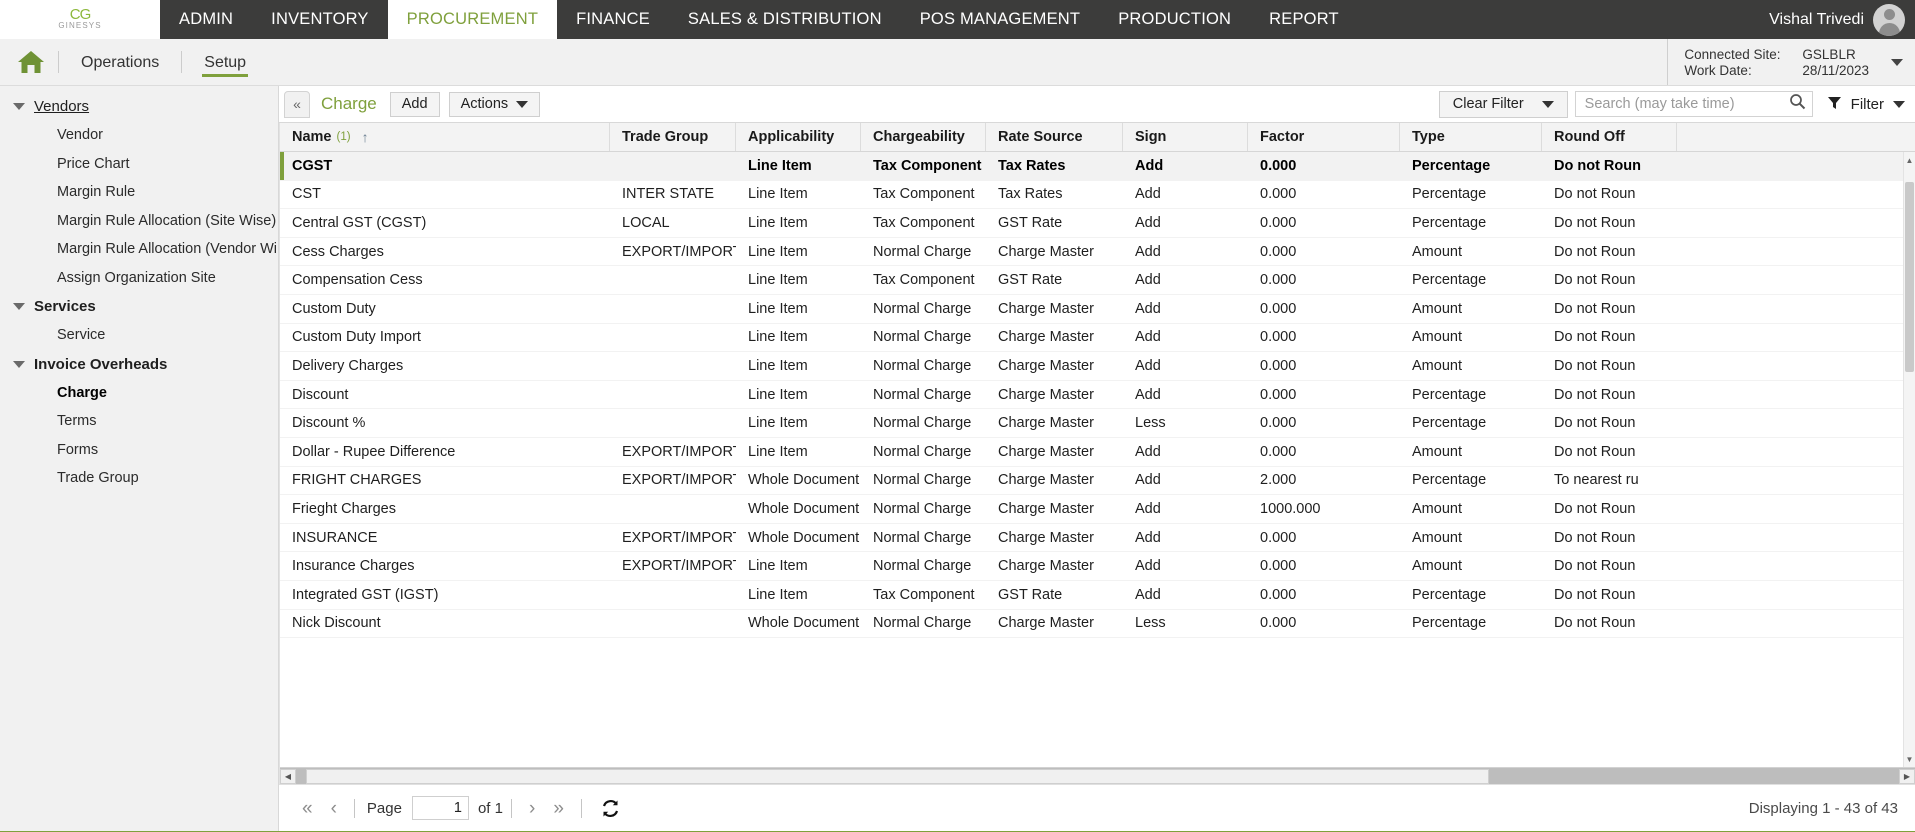 The image size is (1915, 832). I want to click on search-icon, so click(1797, 104).